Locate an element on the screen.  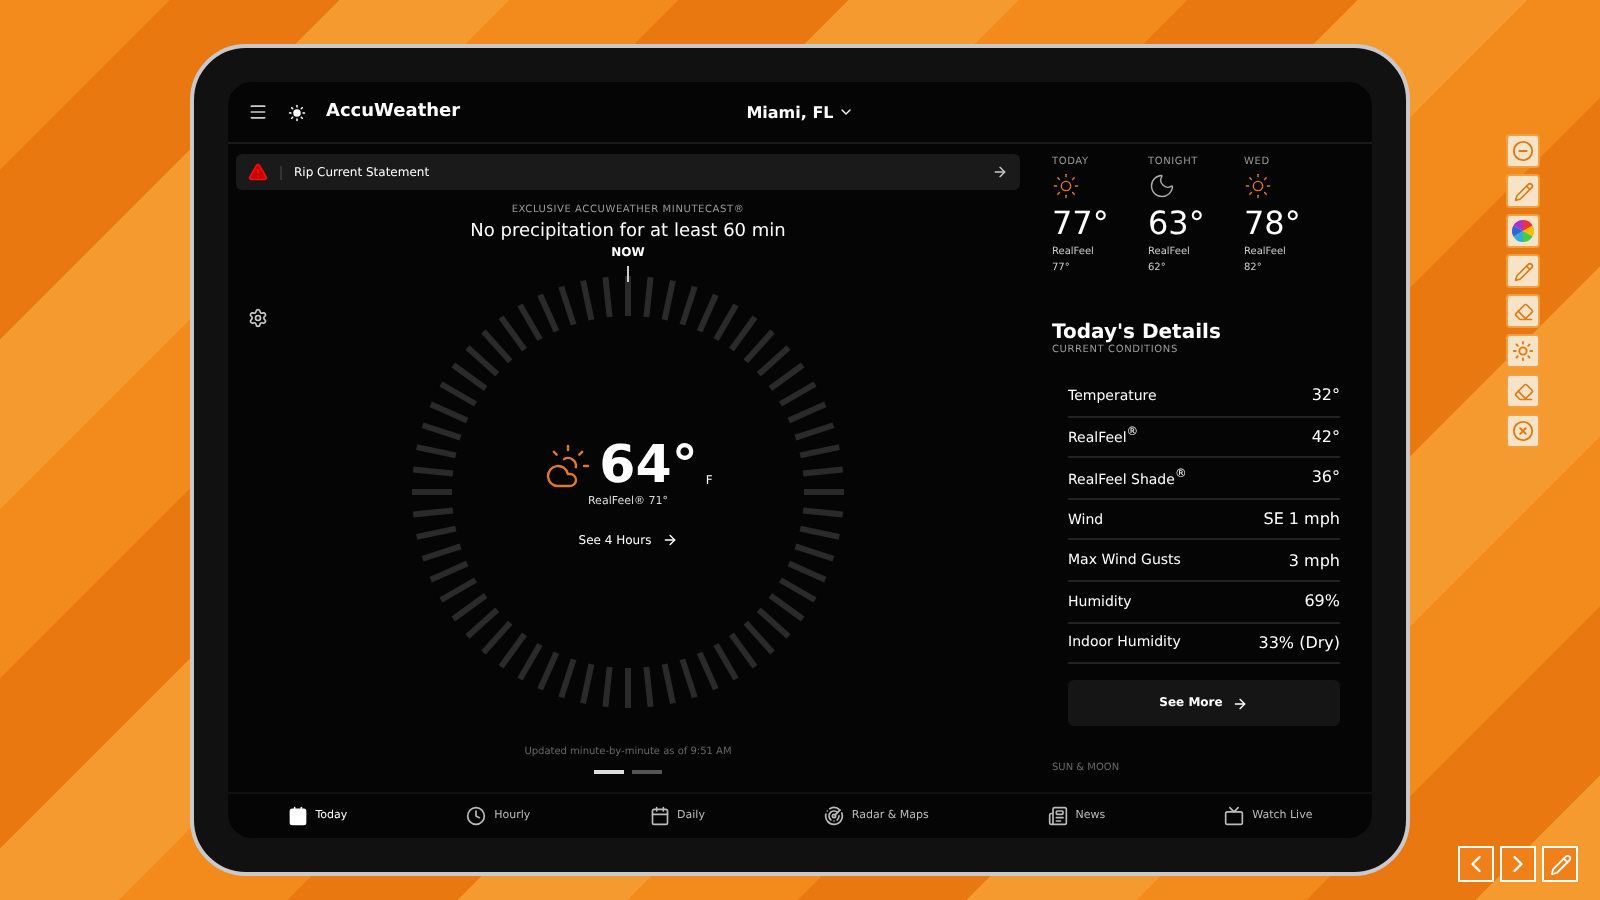
settings-icon is located at coordinates (258, 318).